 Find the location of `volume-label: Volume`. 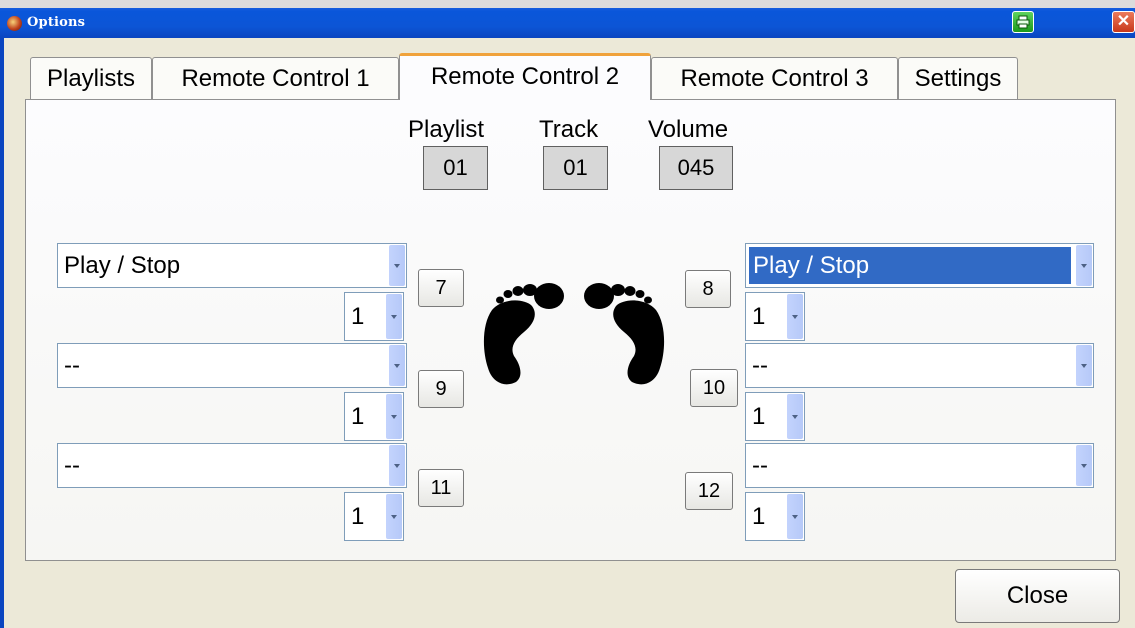

volume-label: Volume is located at coordinates (688, 129).